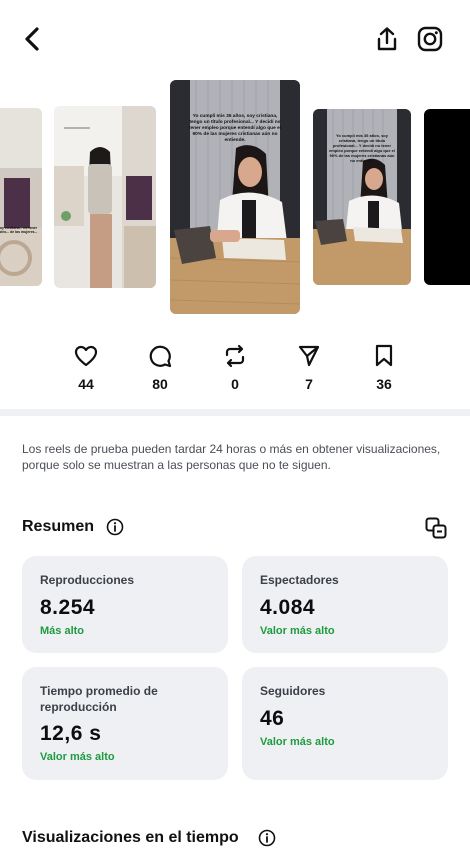 The height and width of the screenshot is (866, 470). I want to click on comments-stat: 80, so click(160, 368).